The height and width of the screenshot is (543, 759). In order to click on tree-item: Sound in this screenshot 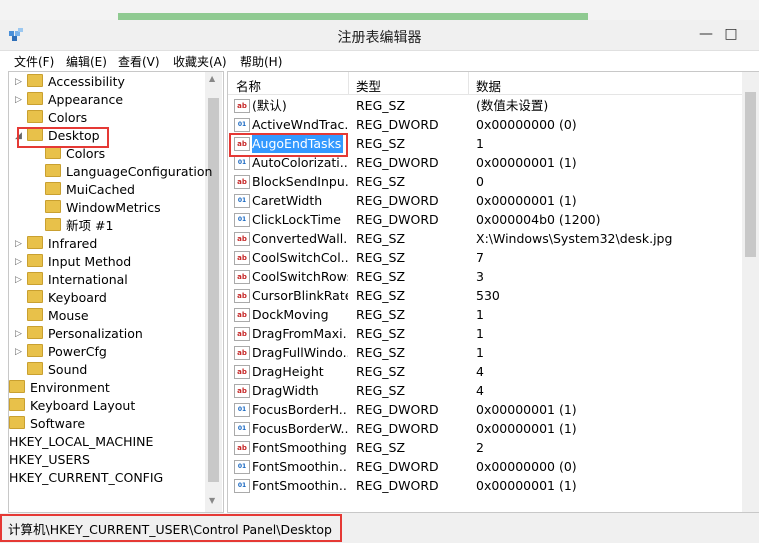, I will do `click(57, 370)`.